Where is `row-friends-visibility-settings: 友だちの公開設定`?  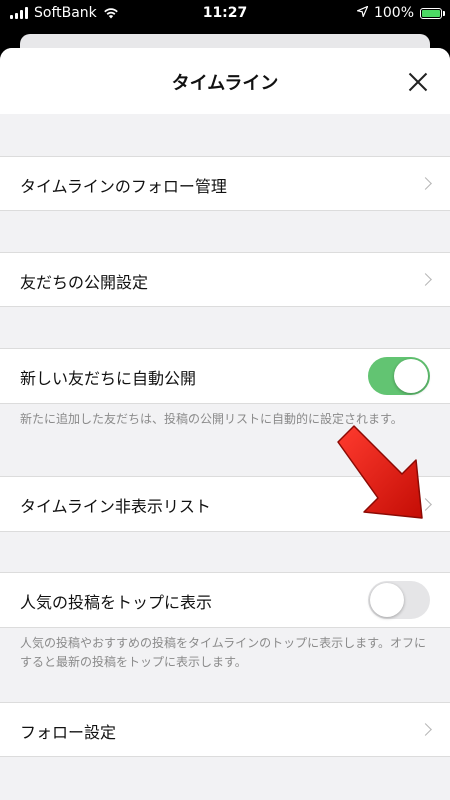 row-friends-visibility-settings: 友だちの公開設定 is located at coordinates (225, 279).